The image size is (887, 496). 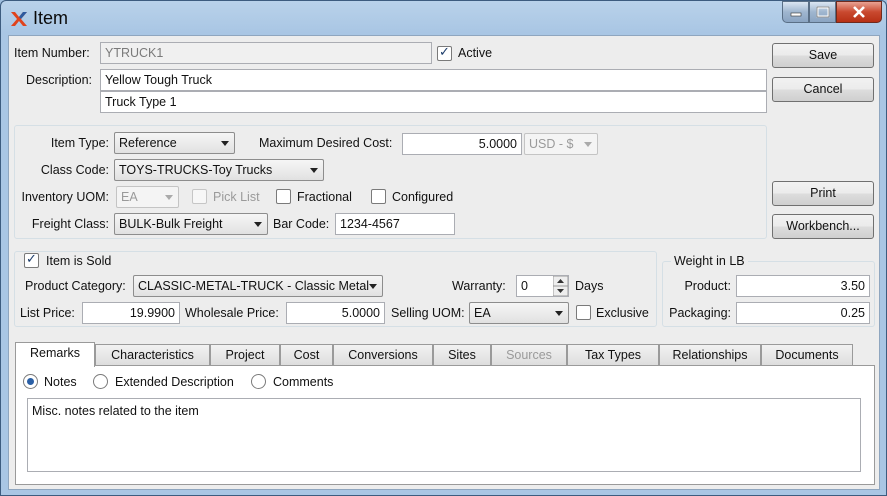 What do you see at coordinates (803, 286) in the screenshot?
I see `product-weight-field: 3.50` at bounding box center [803, 286].